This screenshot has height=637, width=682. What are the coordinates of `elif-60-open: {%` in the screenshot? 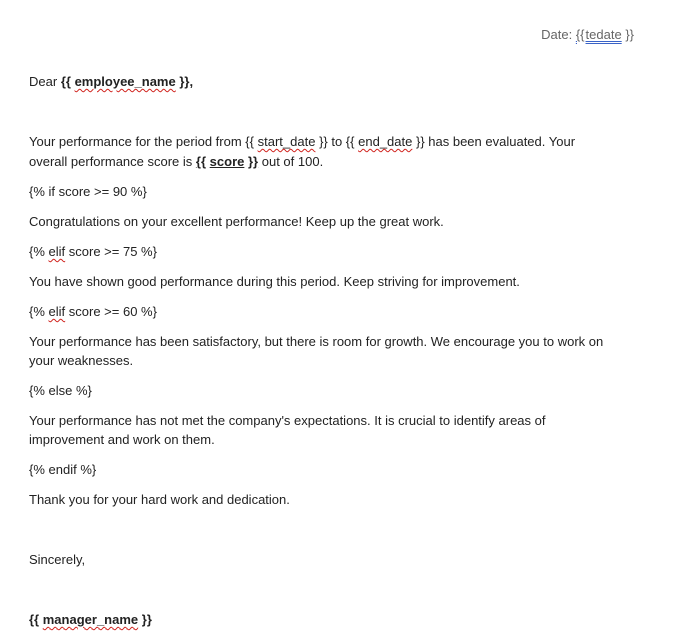 It's located at (37, 311).